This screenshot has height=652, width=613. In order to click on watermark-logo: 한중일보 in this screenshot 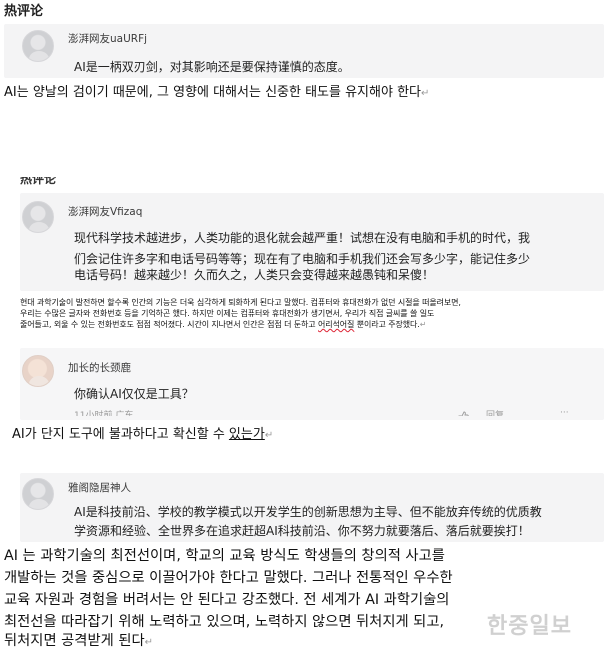, I will do `click(529, 626)`.